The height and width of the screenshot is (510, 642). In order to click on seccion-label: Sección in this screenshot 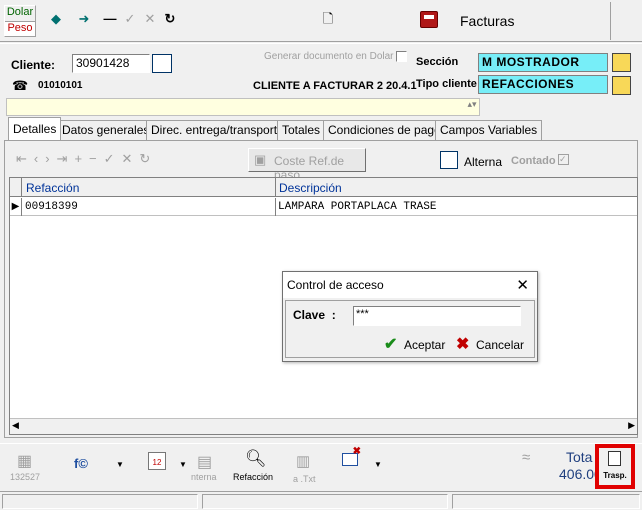, I will do `click(437, 62)`.